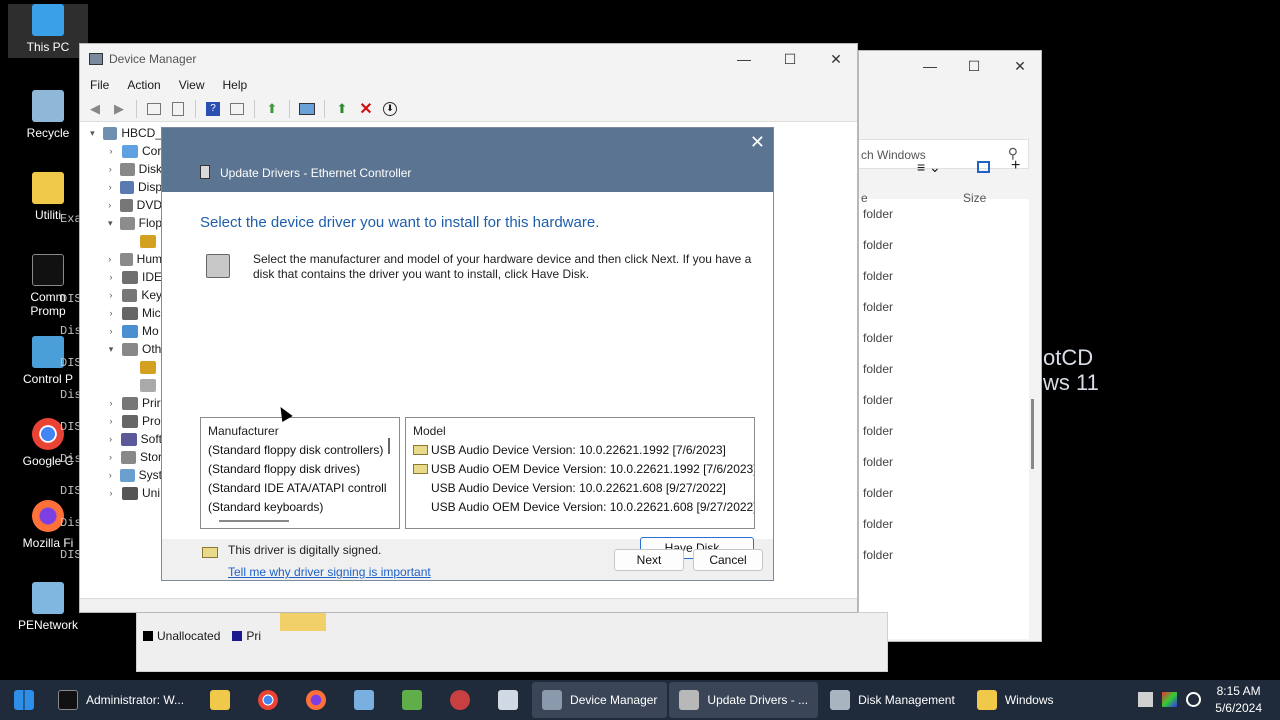 The height and width of the screenshot is (720, 1280). Describe the element at coordinates (1015, 166) in the screenshot. I see `add-icon: +` at that location.